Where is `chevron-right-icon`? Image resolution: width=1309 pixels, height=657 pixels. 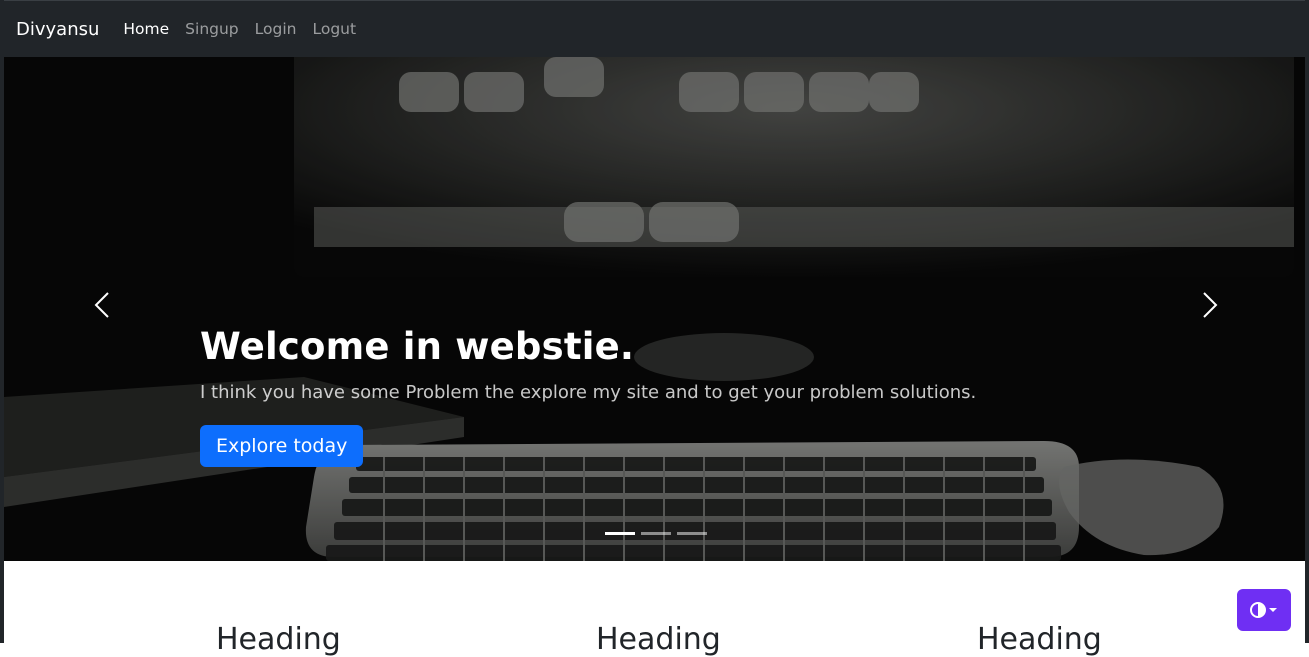 chevron-right-icon is located at coordinates (1210, 305).